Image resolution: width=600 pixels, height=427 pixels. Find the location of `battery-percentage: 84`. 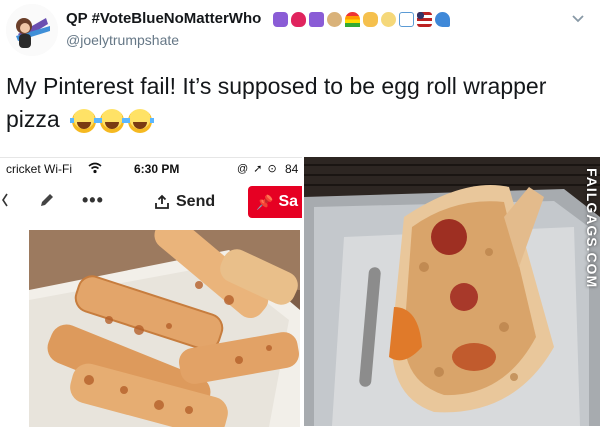

battery-percentage: 84 is located at coordinates (292, 169).